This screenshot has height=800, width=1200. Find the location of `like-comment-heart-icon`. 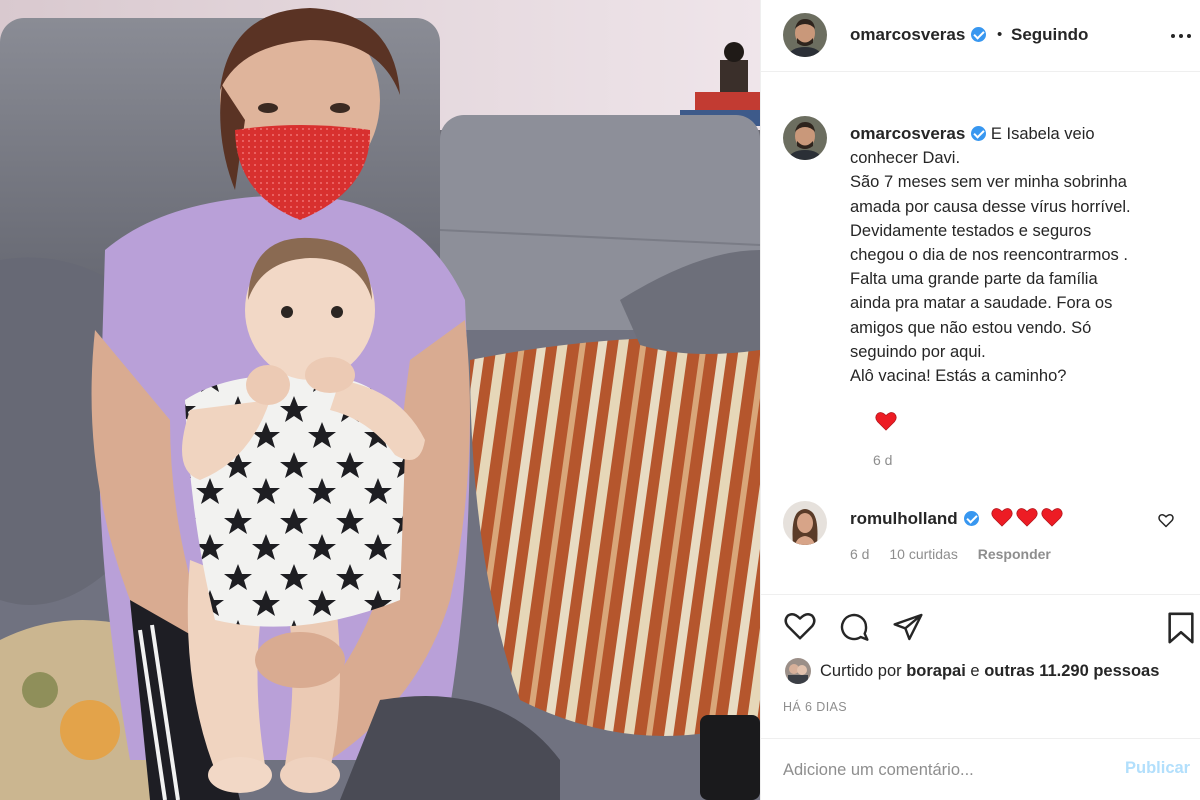

like-comment-heart-icon is located at coordinates (1166, 520).